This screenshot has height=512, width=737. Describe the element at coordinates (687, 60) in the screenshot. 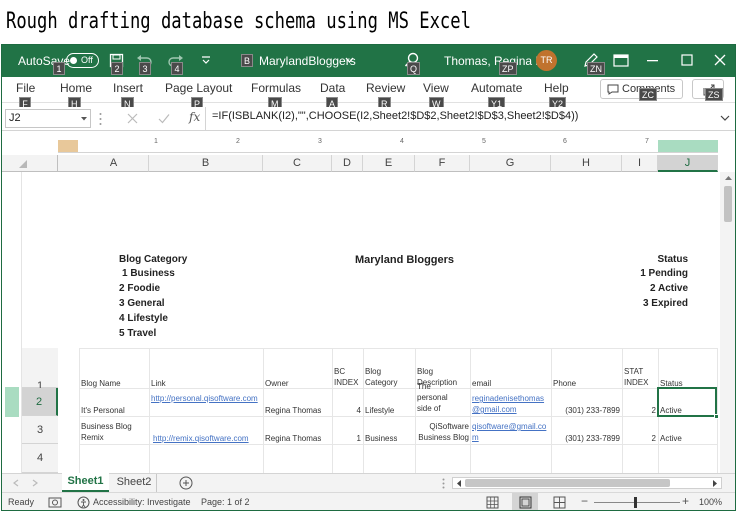

I see `maximize-icon` at that location.